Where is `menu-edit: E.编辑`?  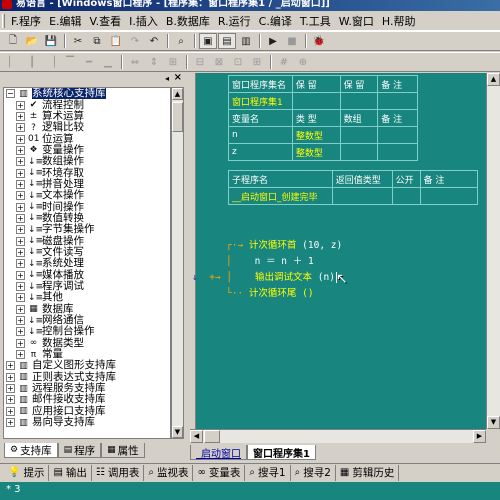
menu-edit: E.编辑 is located at coordinates (65, 21).